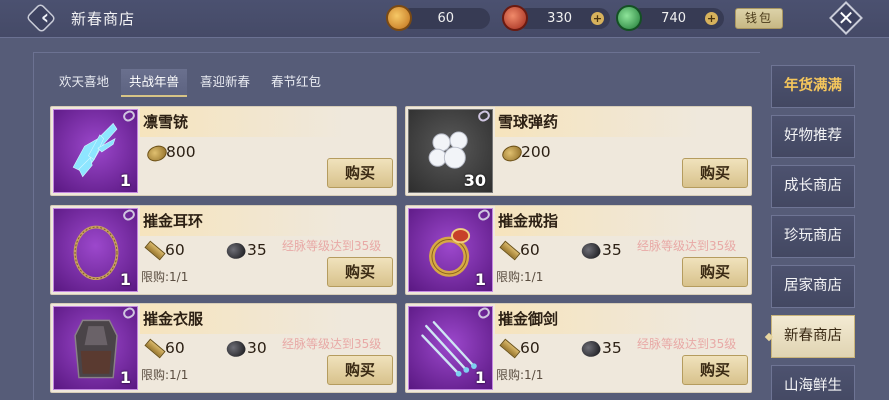 Image resolution: width=889 pixels, height=400 pixels. What do you see at coordinates (559, 18) in the screenshot?
I see `resource-value: 330` at bounding box center [559, 18].